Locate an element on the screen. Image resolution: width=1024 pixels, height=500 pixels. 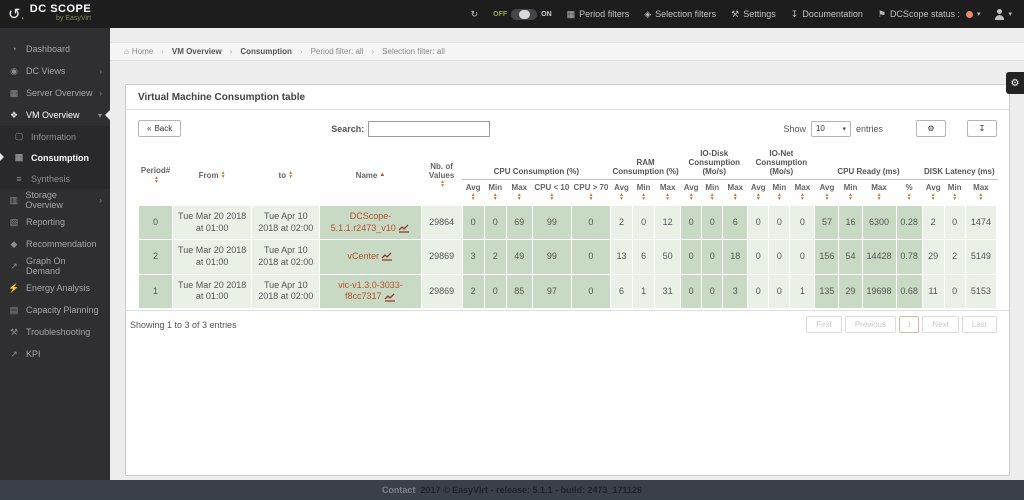
toggle-pill is located at coordinates (524, 14).